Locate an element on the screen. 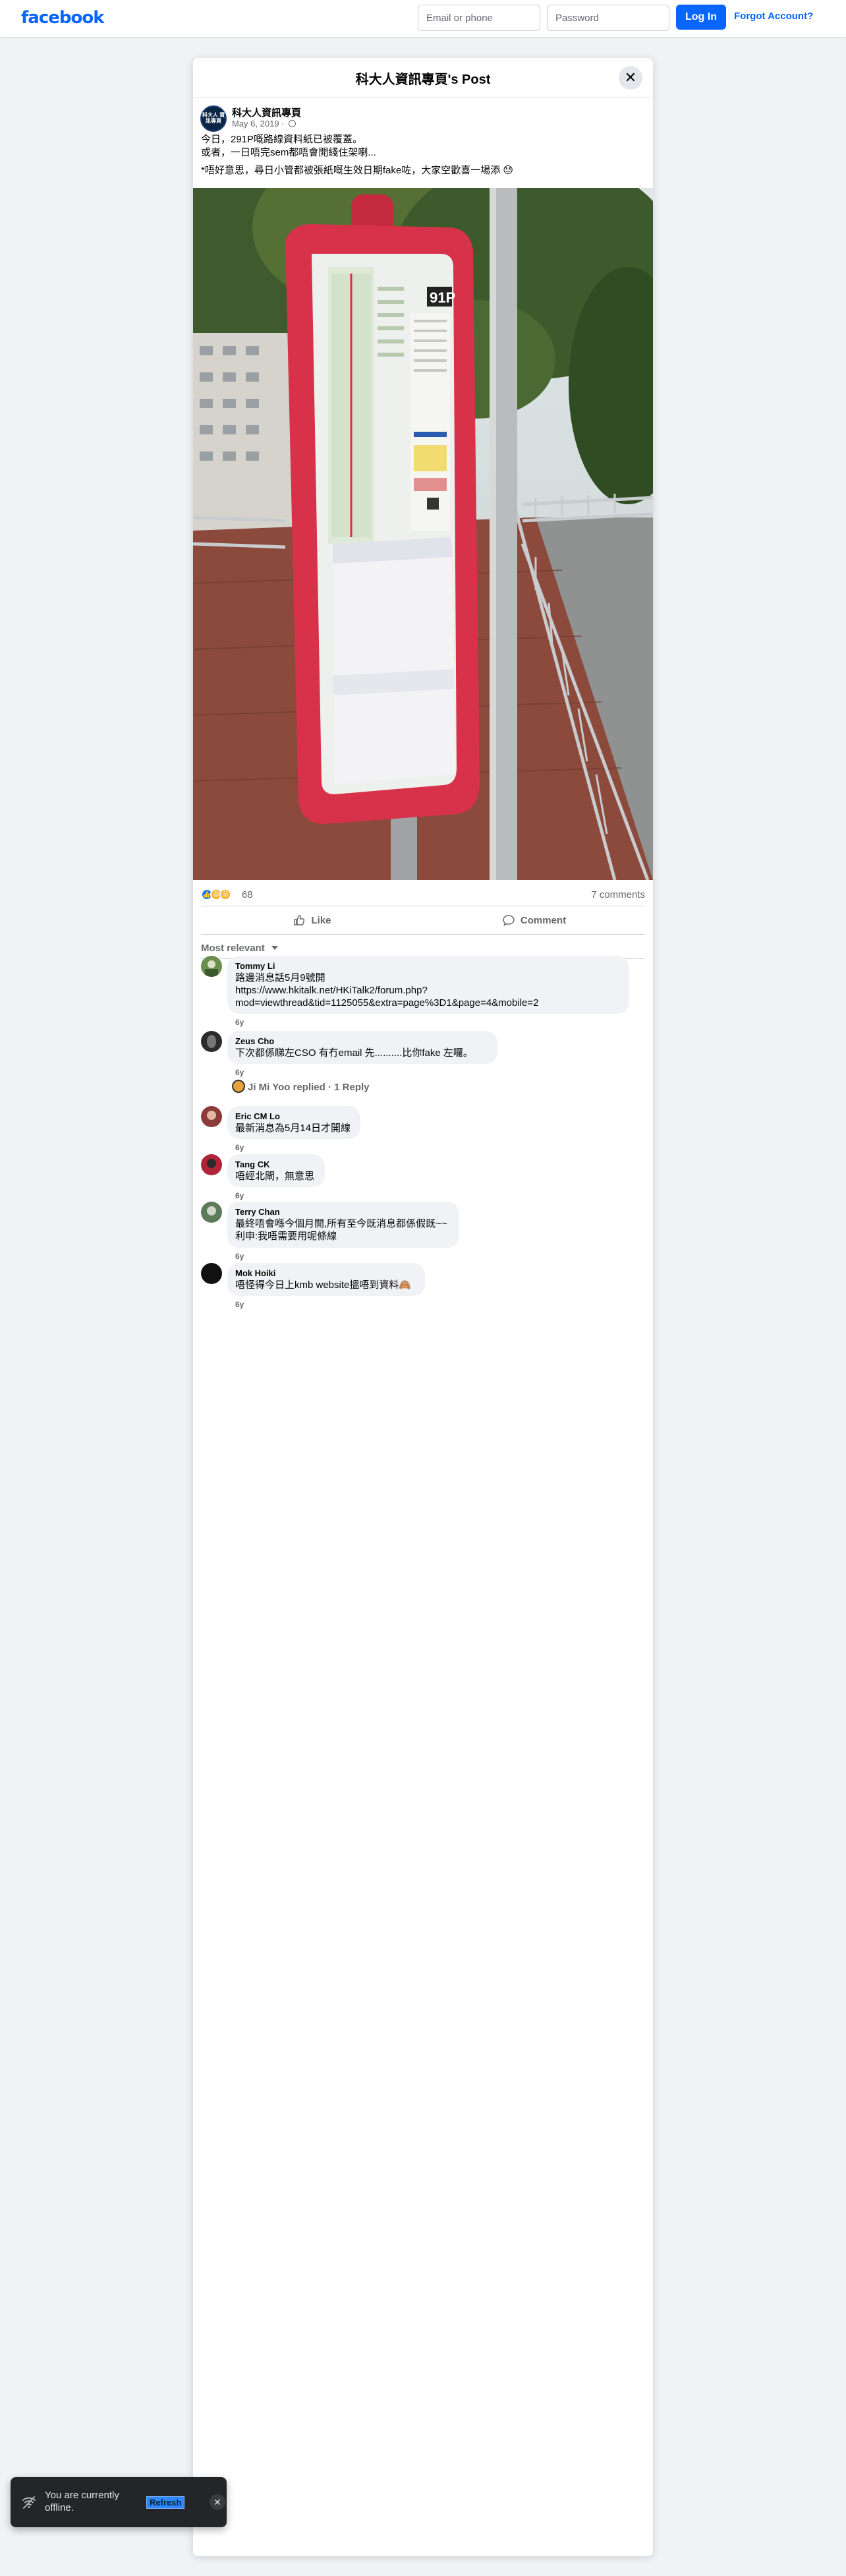 This screenshot has width=846, height=2576. post-text-line: 今日，291P嘅路線資料紙已被覆蓋。 is located at coordinates (282, 140).